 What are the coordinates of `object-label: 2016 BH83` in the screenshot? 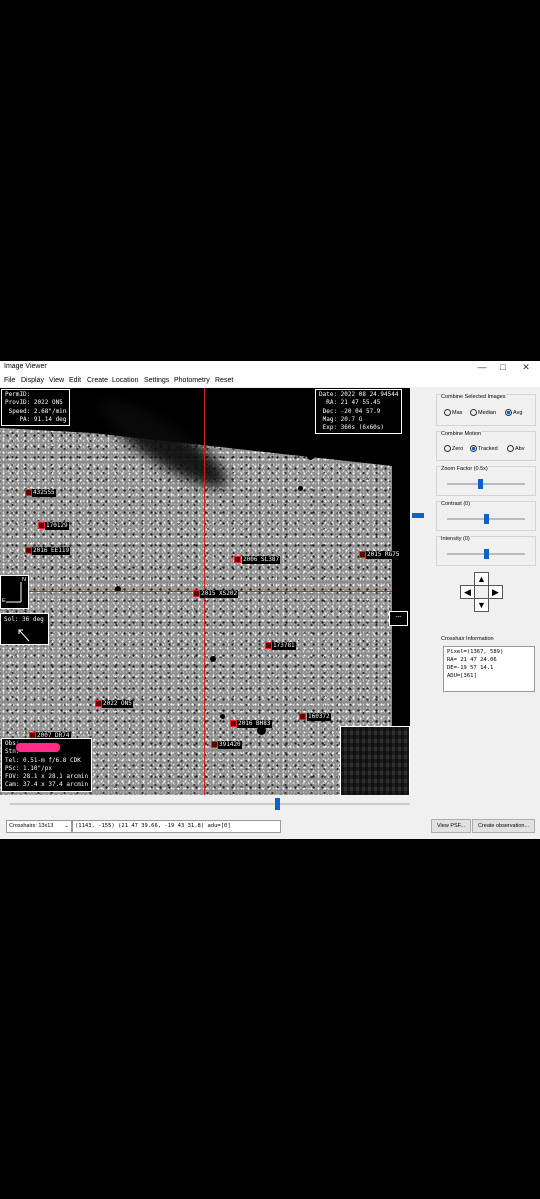 It's located at (254, 724).